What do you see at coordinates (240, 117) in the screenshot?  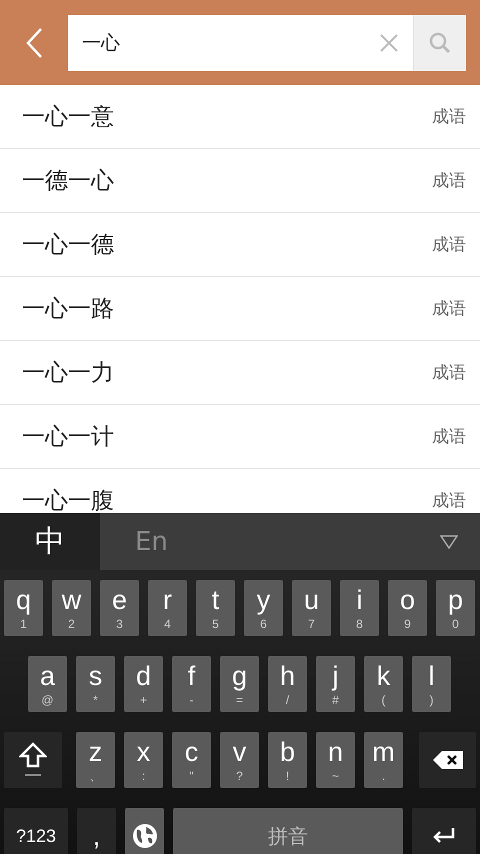 I see `result-row: 一心一意 成语` at bounding box center [240, 117].